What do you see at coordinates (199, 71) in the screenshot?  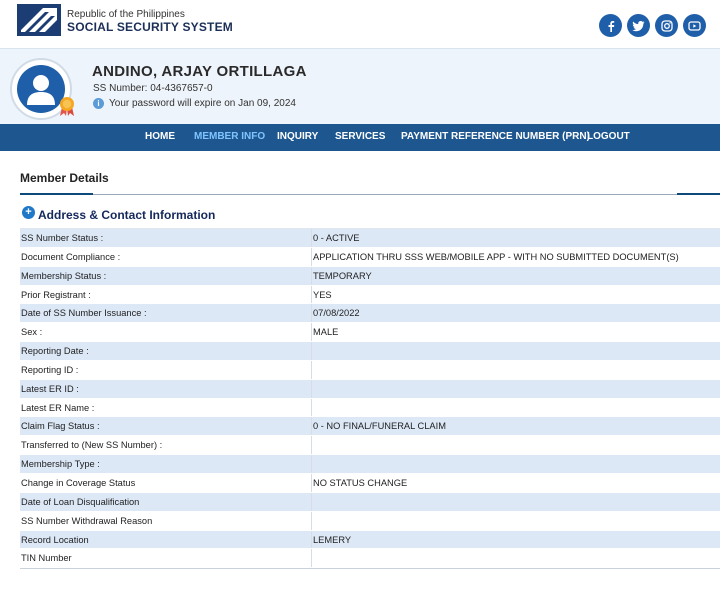 I see `member-name: ANDINO, ARJAY ORTILLAGA` at bounding box center [199, 71].